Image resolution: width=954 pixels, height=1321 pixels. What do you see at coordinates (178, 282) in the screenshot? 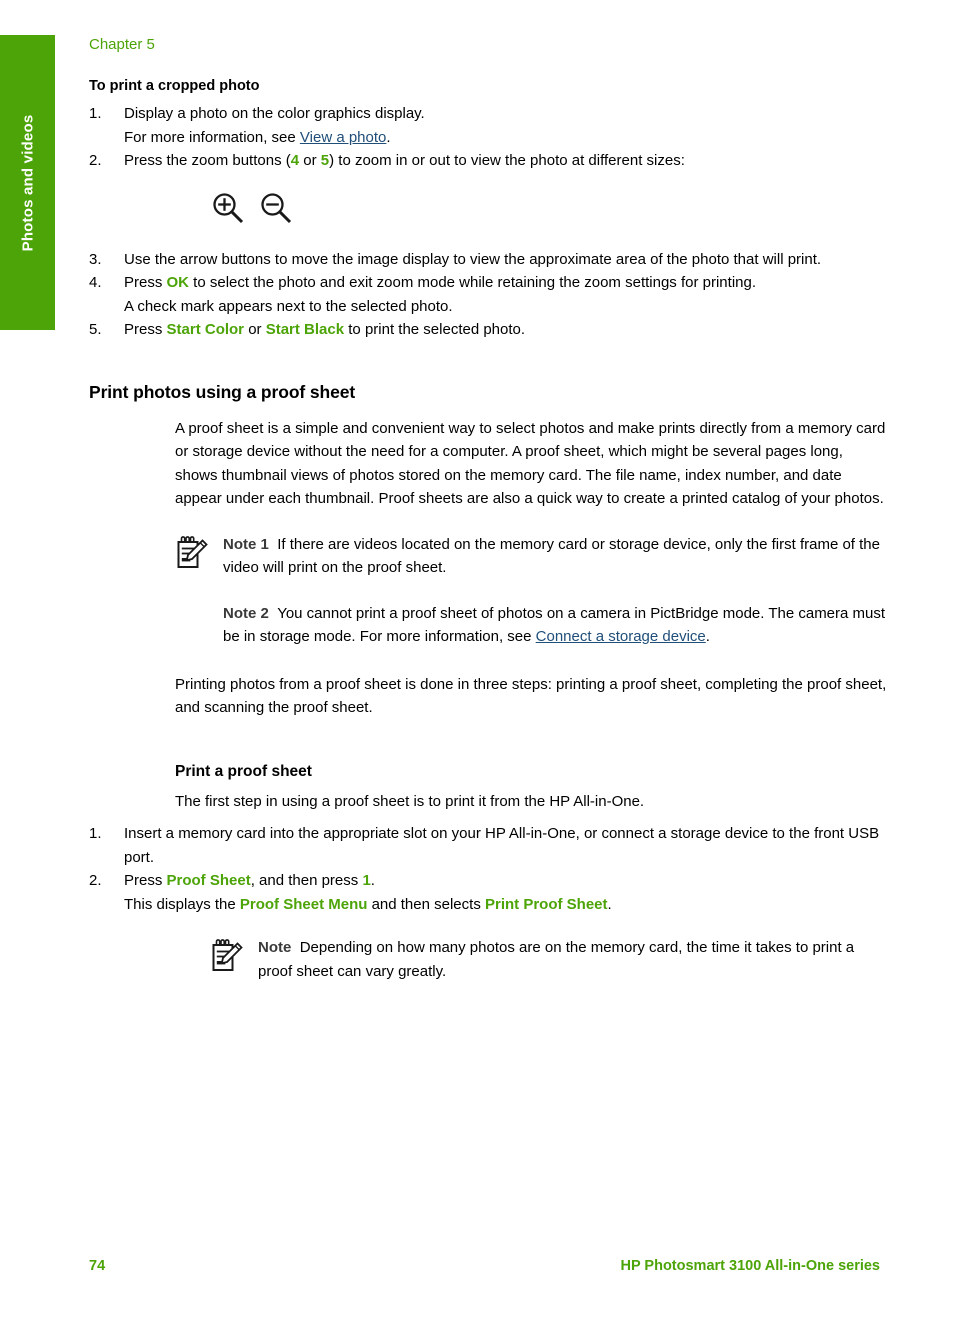
I see `key-ok-button: OK` at bounding box center [178, 282].